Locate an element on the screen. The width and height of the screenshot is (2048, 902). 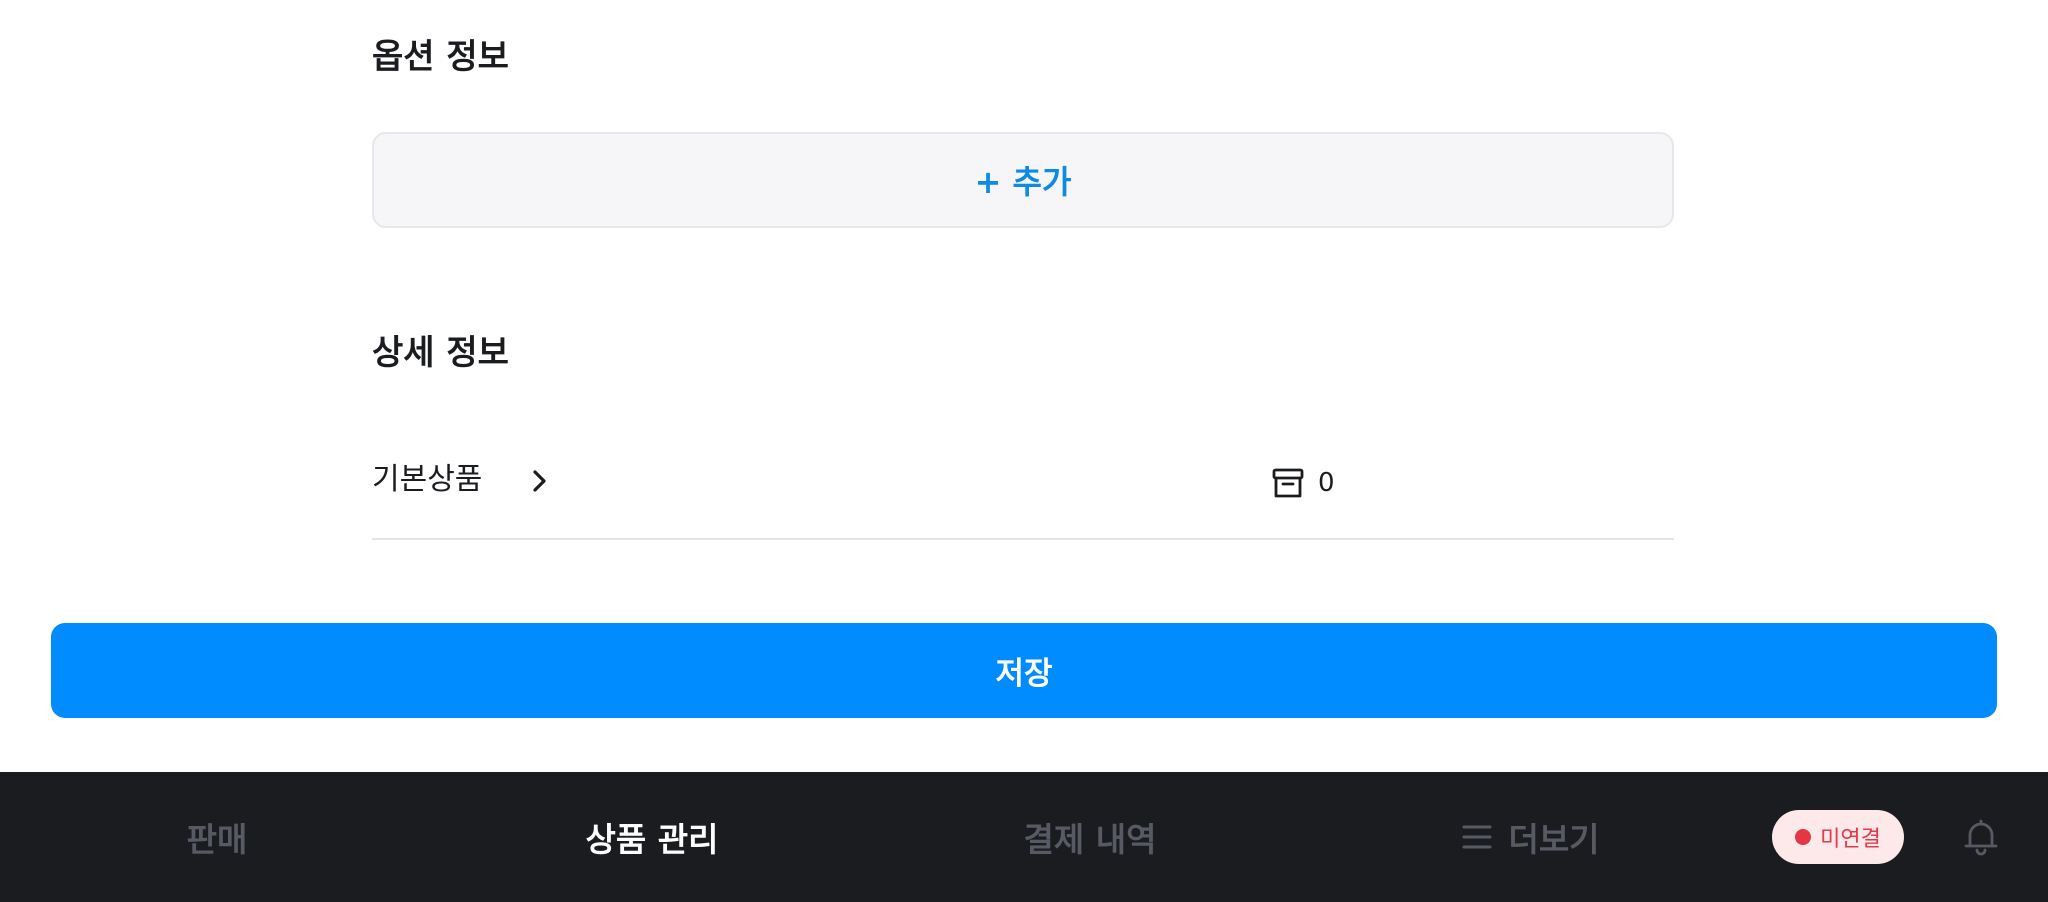
options-section-title: 옵션 정보 is located at coordinates (440, 57).